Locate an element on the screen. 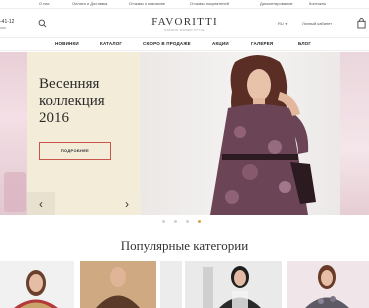 Image resolution: width=369 pixels, height=308 pixels. chevron-left-icon: ‹ is located at coordinates (41, 203).